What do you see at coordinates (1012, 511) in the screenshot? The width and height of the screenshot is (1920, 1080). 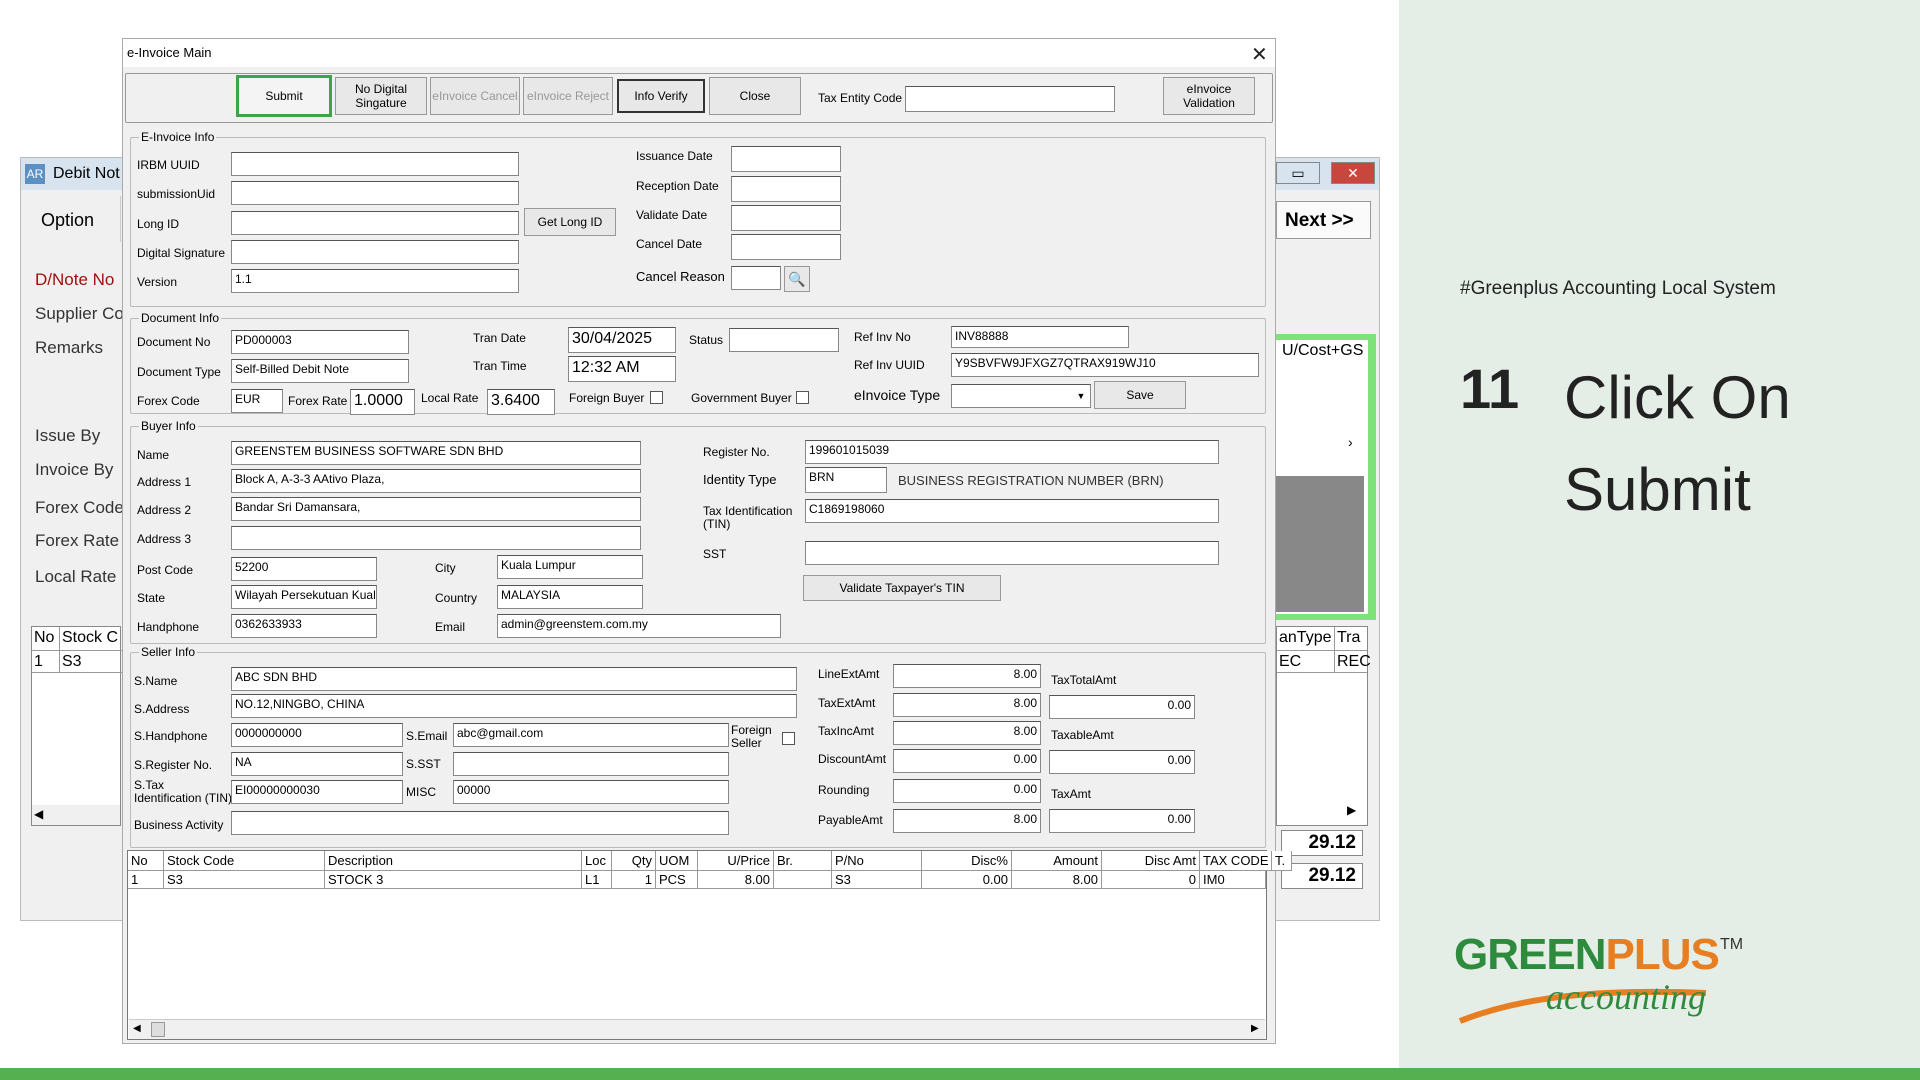 I see `buyer-tin-input: C1869198060` at bounding box center [1012, 511].